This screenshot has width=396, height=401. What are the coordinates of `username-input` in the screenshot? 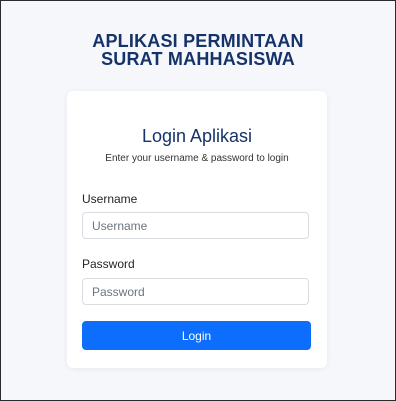 It's located at (195, 225).